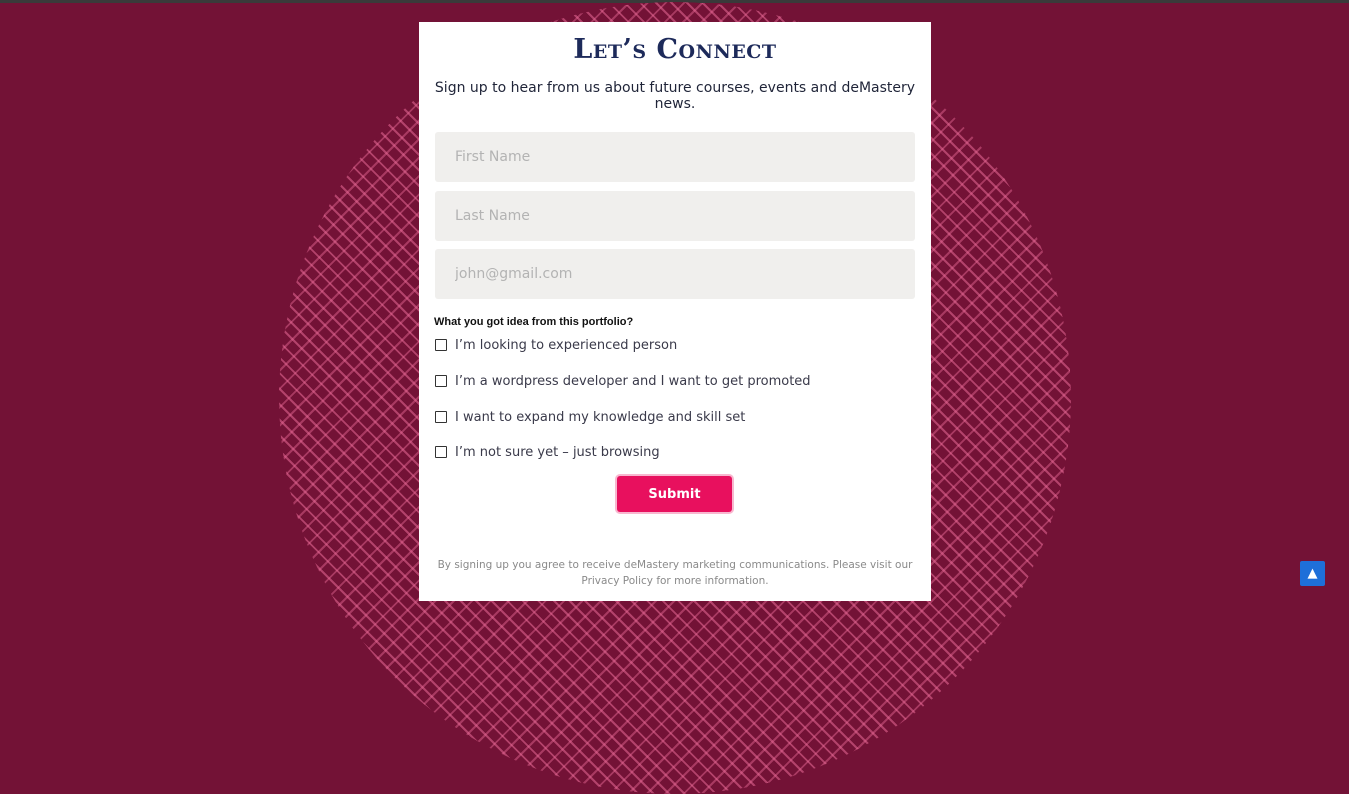  What do you see at coordinates (566, 345) in the screenshot?
I see `option-label: I’m looking to experienced person` at bounding box center [566, 345].